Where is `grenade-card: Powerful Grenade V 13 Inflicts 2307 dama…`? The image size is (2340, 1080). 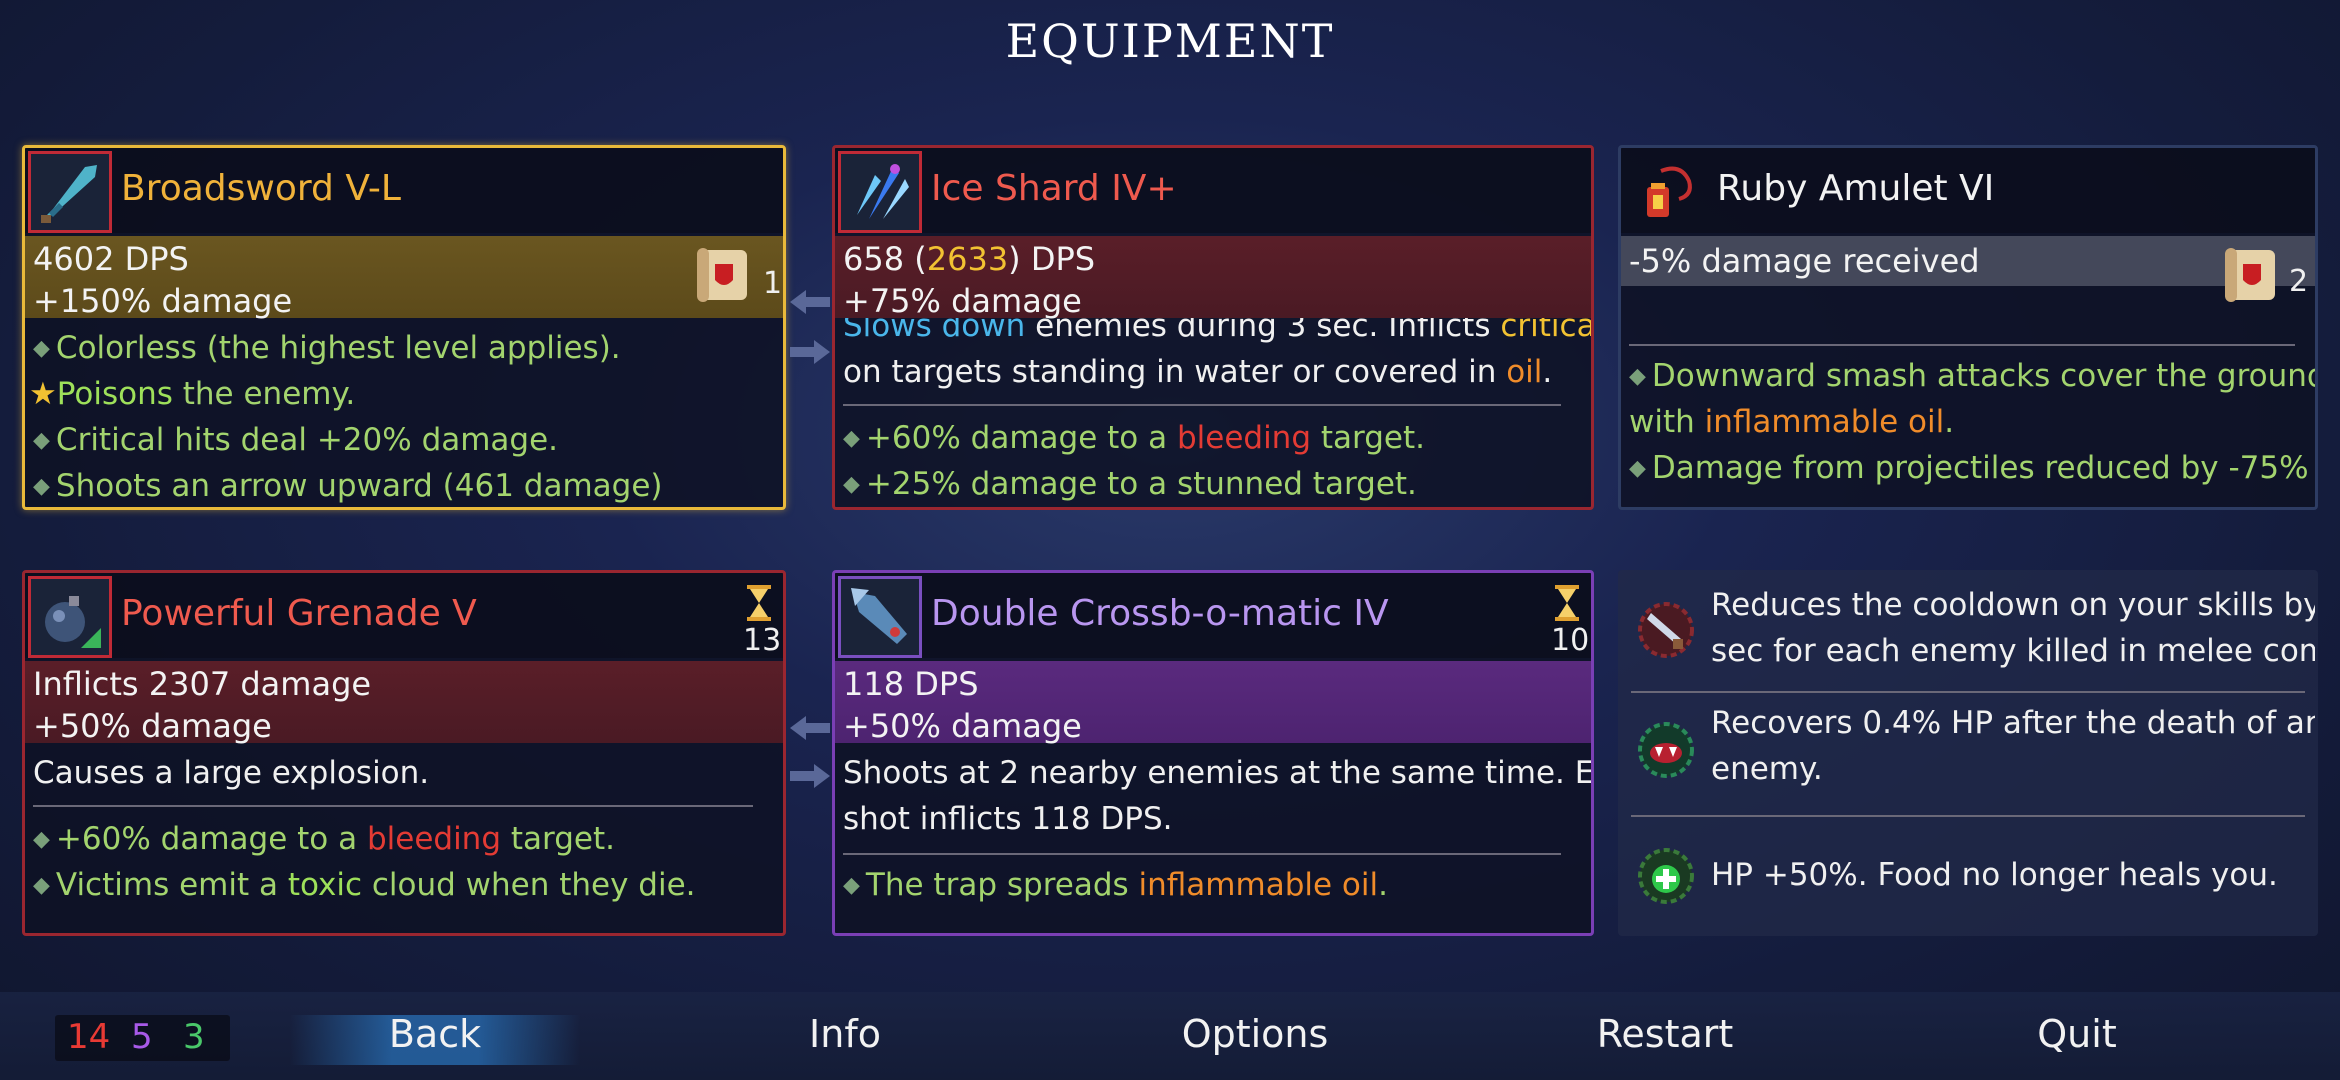
grenade-card: Powerful Grenade V 13 Inflicts 2307 dama… is located at coordinates (404, 753).